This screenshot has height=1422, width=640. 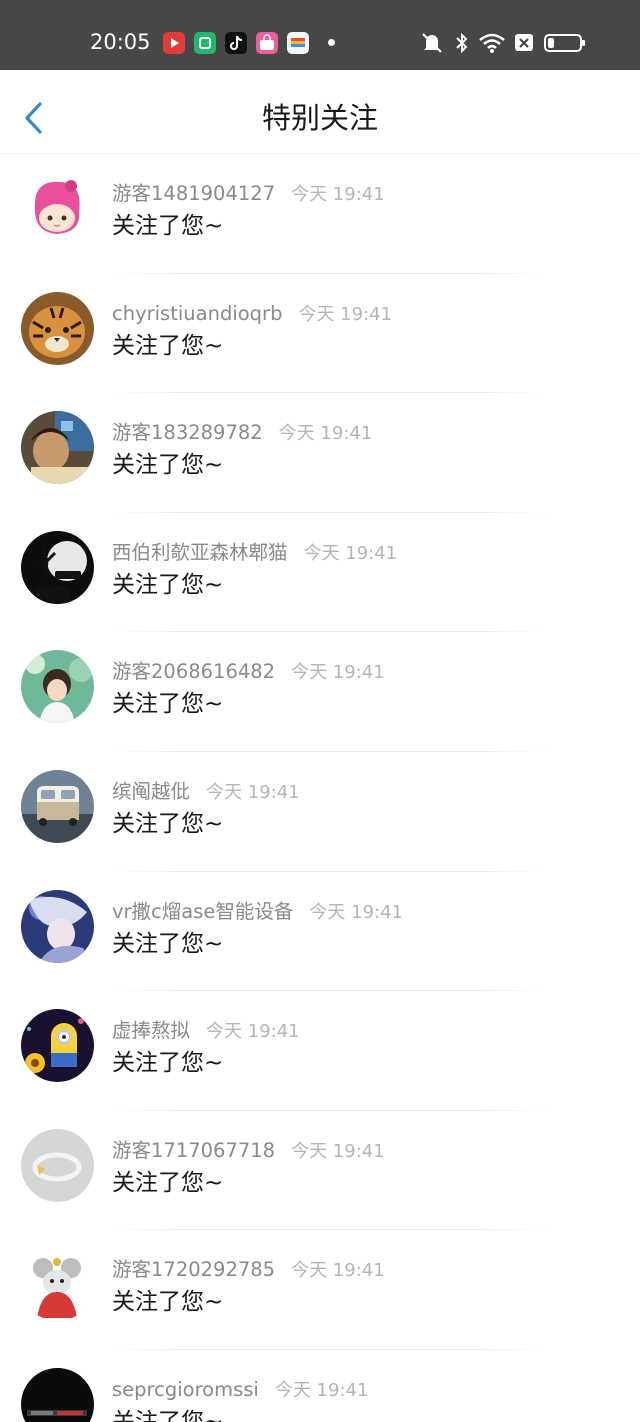 What do you see at coordinates (320, 1290) in the screenshot?
I see `list-item: 游客1720292785 今天 19:41 关注了您~` at bounding box center [320, 1290].